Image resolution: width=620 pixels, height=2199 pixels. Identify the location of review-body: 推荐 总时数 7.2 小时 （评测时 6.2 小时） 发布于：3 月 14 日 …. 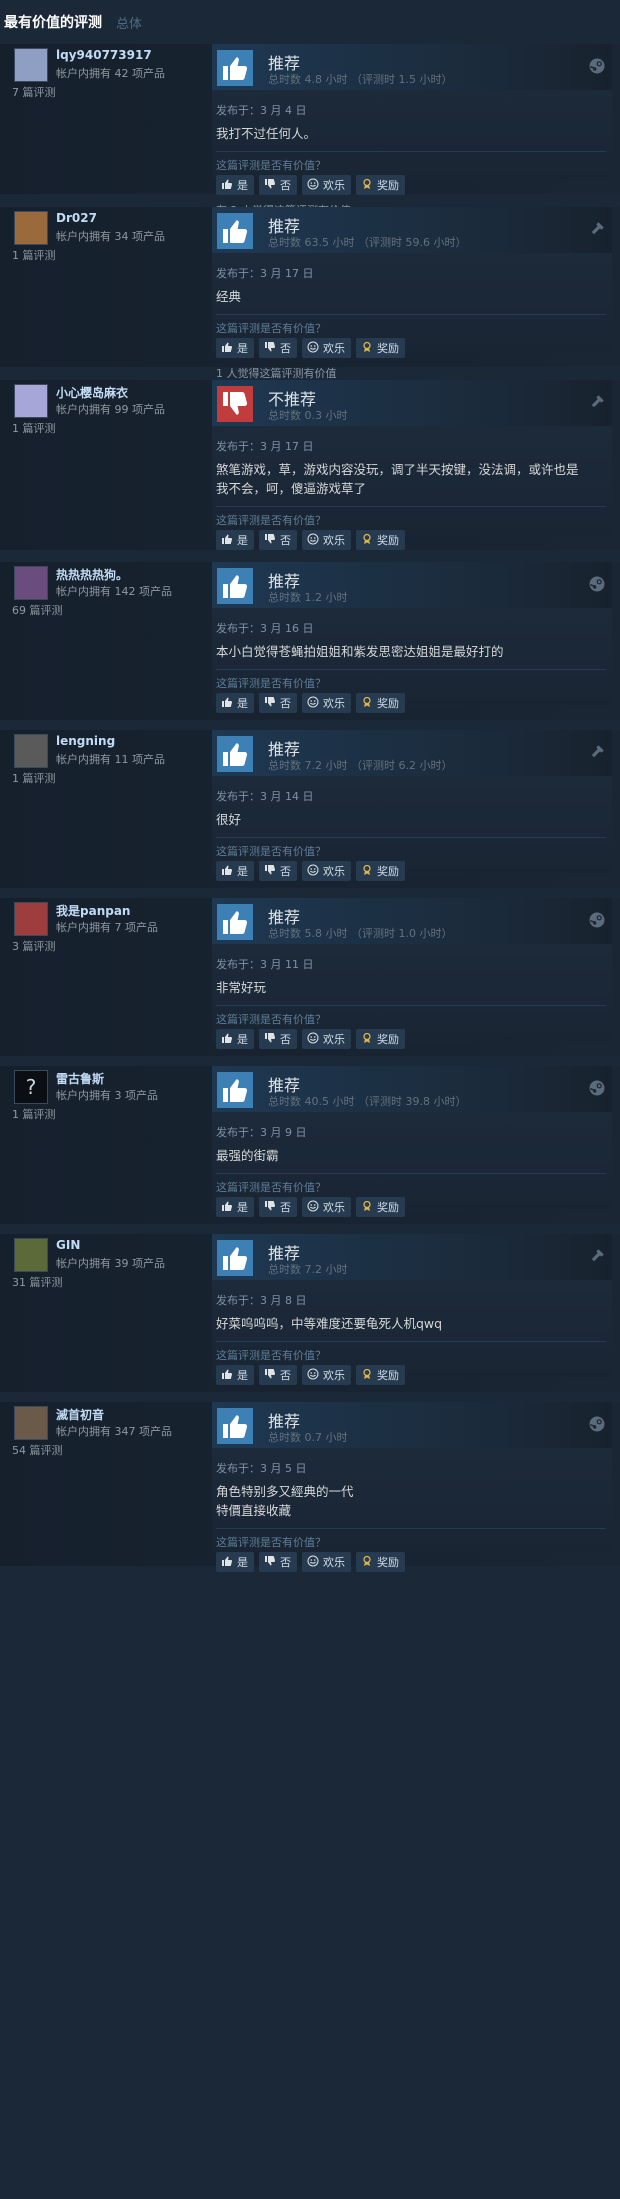
(412, 805).